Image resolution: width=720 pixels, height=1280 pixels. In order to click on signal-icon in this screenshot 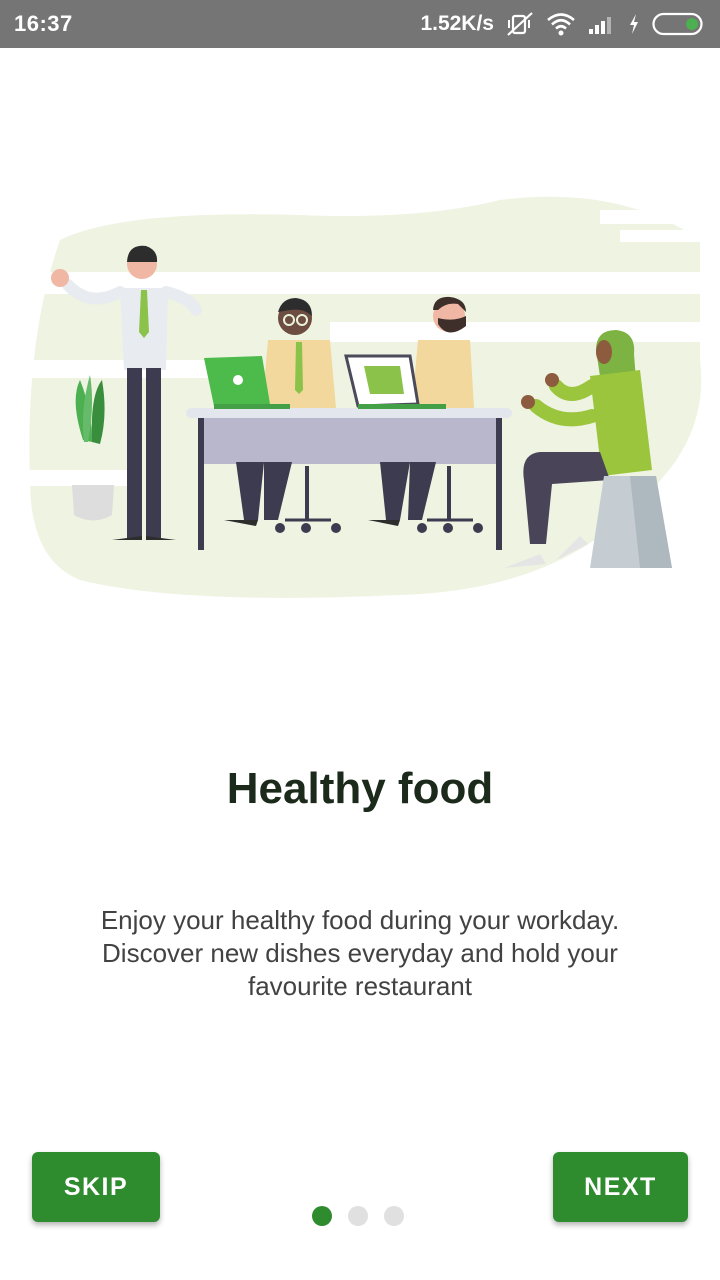, I will do `click(602, 24)`.